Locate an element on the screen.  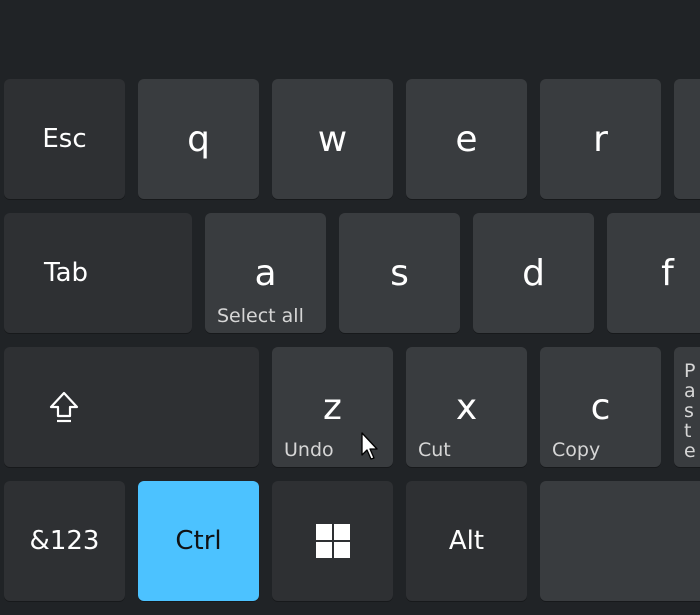
key-label: f is located at coordinates (667, 273).